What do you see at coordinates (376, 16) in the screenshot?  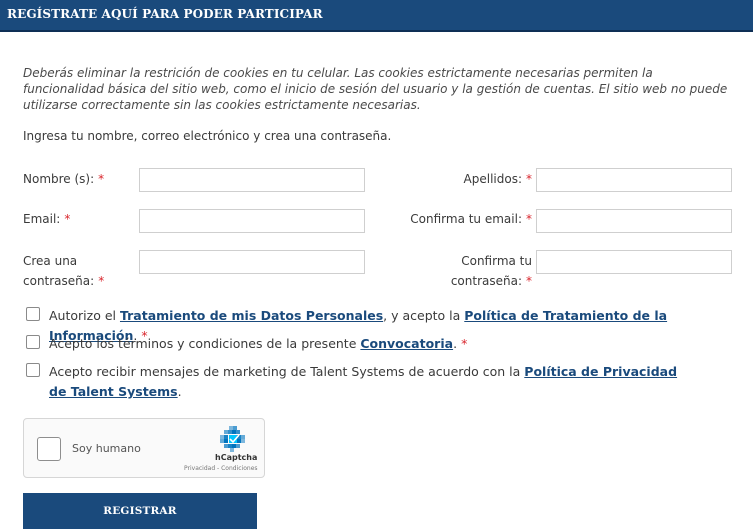 I see `page-header: REGÍSTRATE AQUÍ PARA PODER PARTICIPAR` at bounding box center [376, 16].